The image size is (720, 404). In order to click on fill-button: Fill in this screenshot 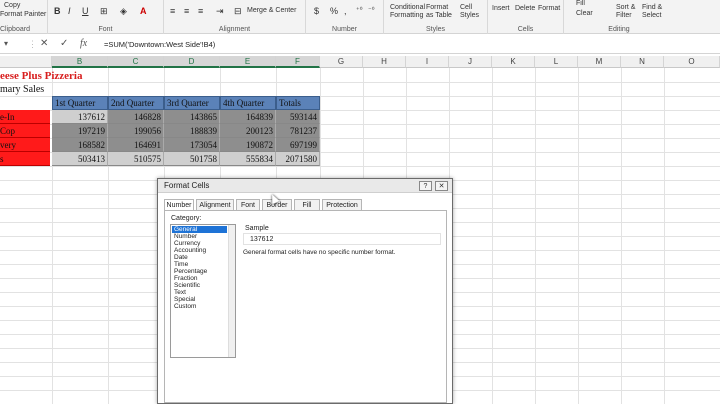, I will do `click(580, 3)`.